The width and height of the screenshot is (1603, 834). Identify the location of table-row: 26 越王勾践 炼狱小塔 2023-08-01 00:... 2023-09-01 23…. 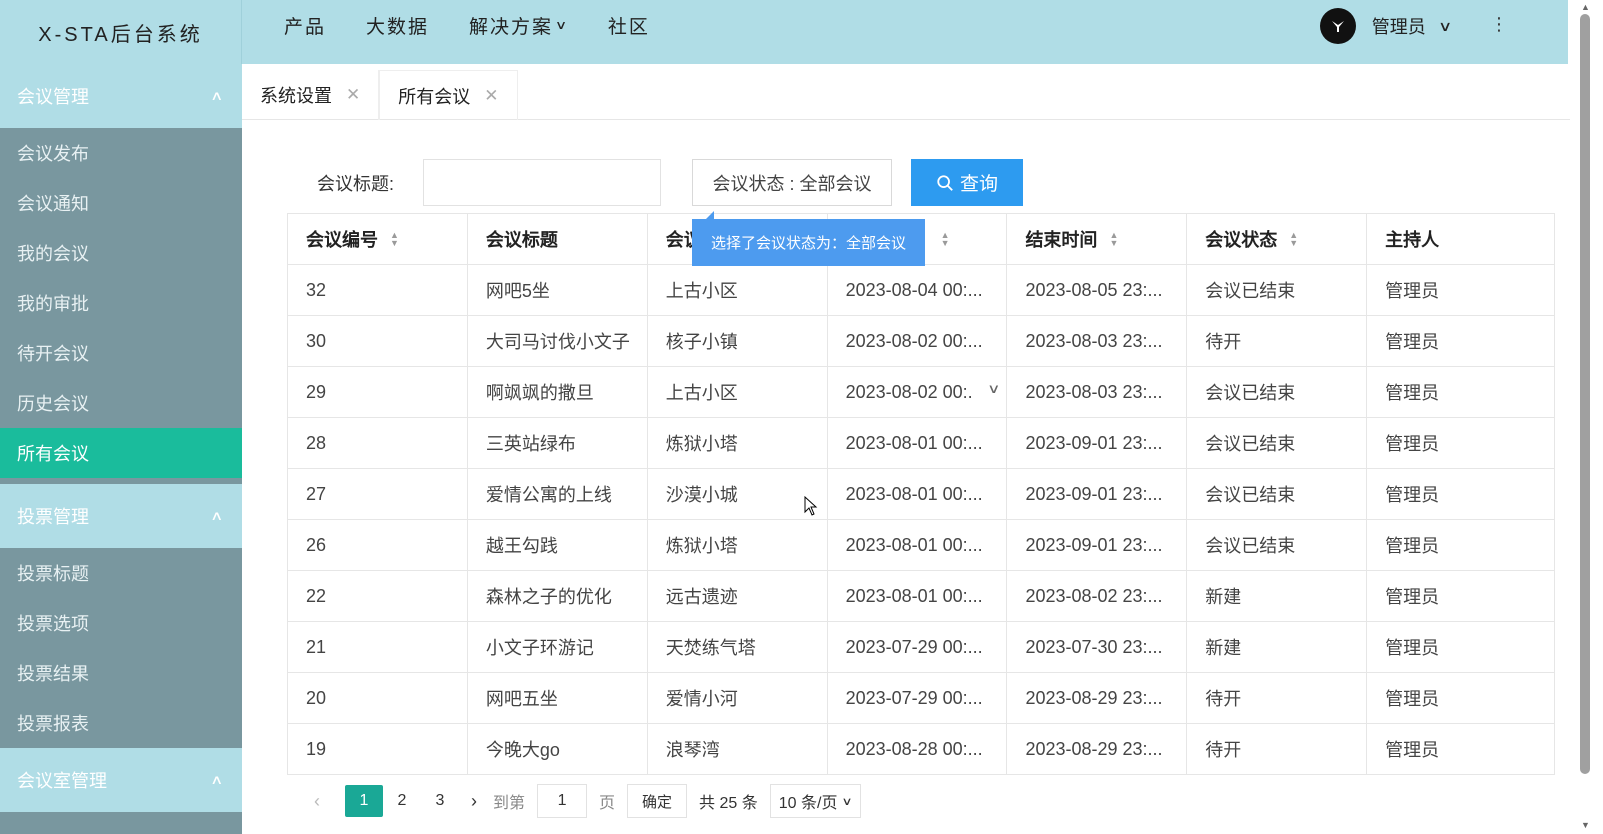
(921, 545).